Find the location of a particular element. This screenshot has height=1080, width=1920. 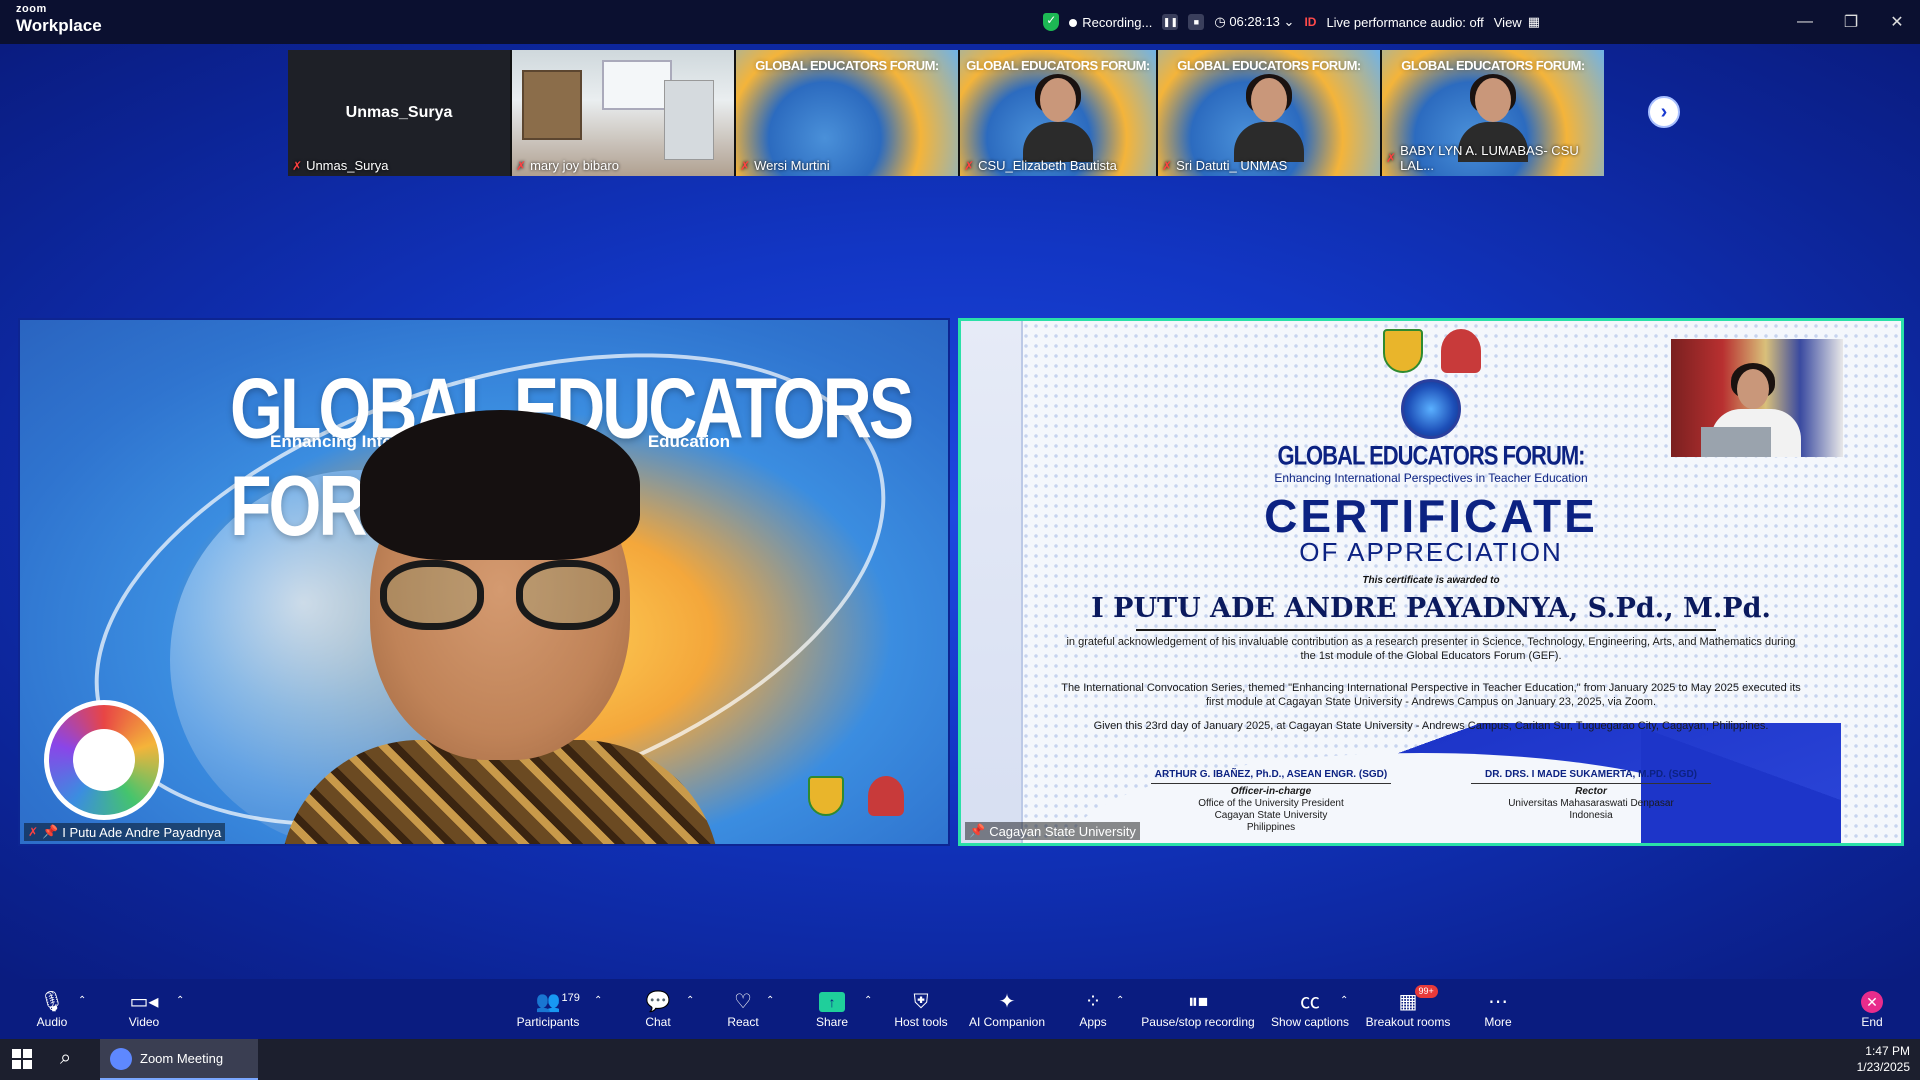

participants-button: 👥 179 Participants is located at coordinates (548, 1009).